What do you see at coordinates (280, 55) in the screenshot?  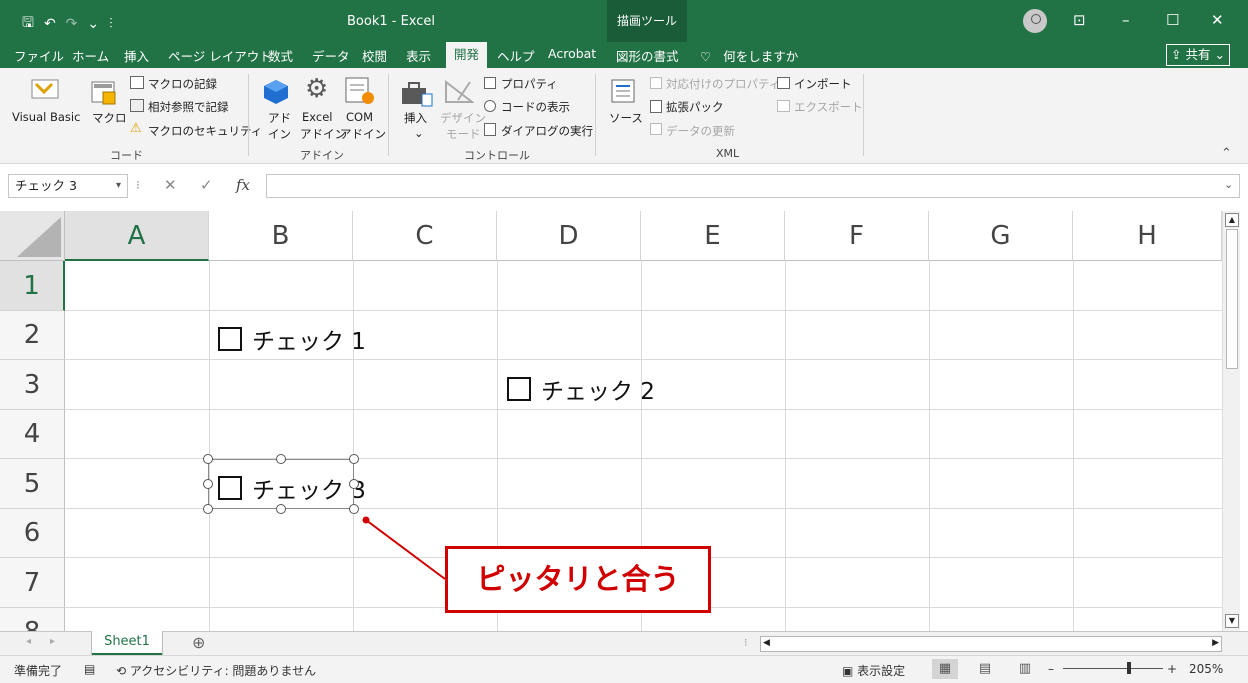 I see `tab-formulas: 数式` at bounding box center [280, 55].